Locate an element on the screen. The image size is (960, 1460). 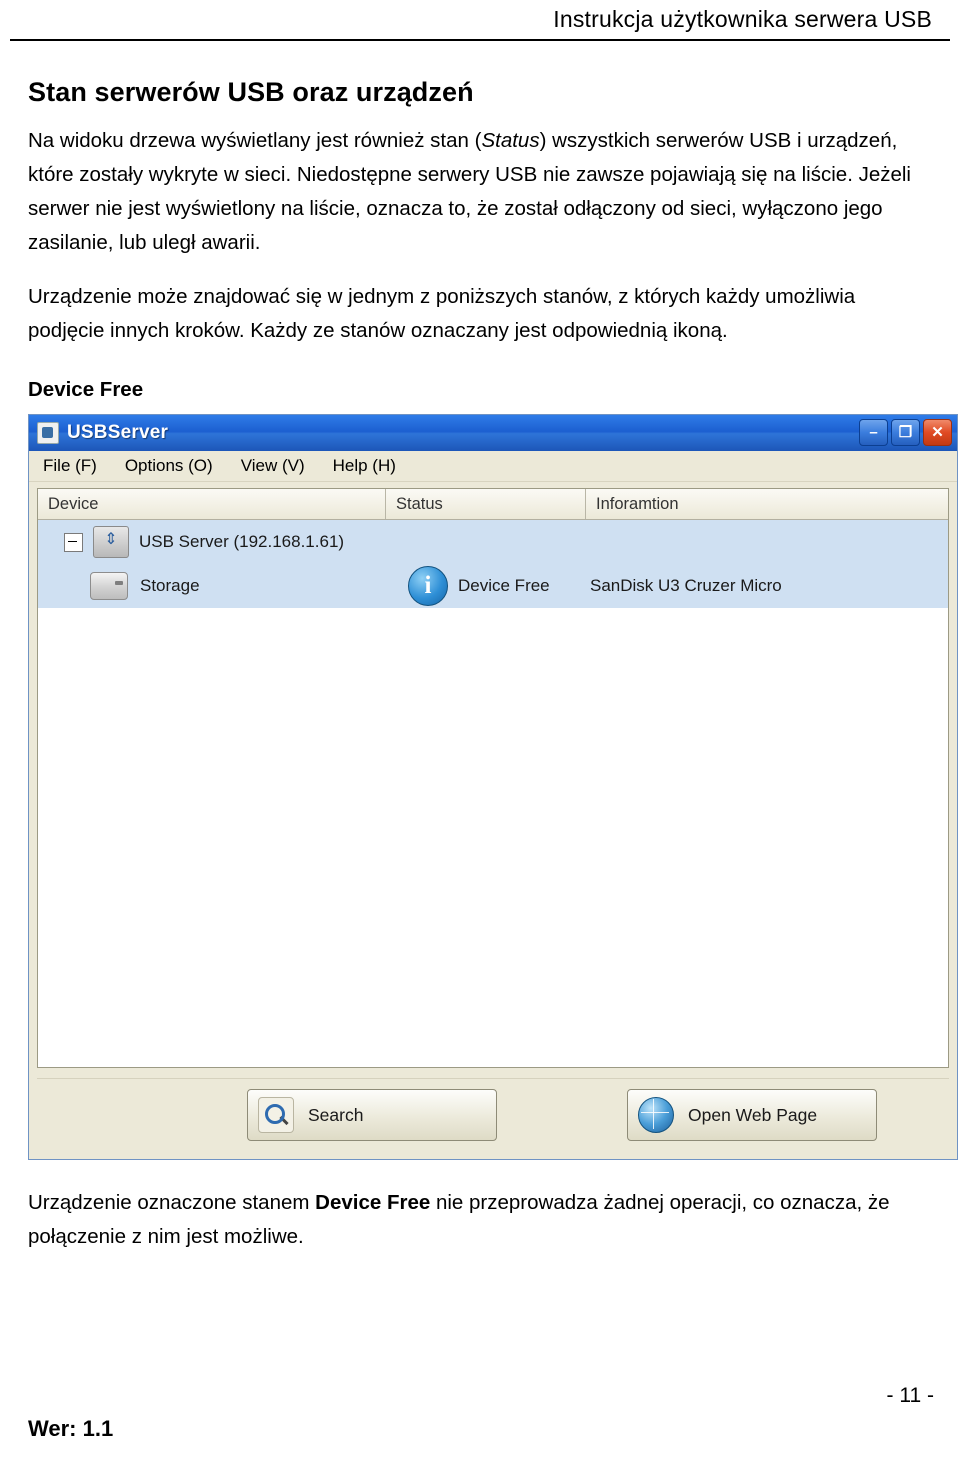
close-button: ✕ is located at coordinates (937, 432).